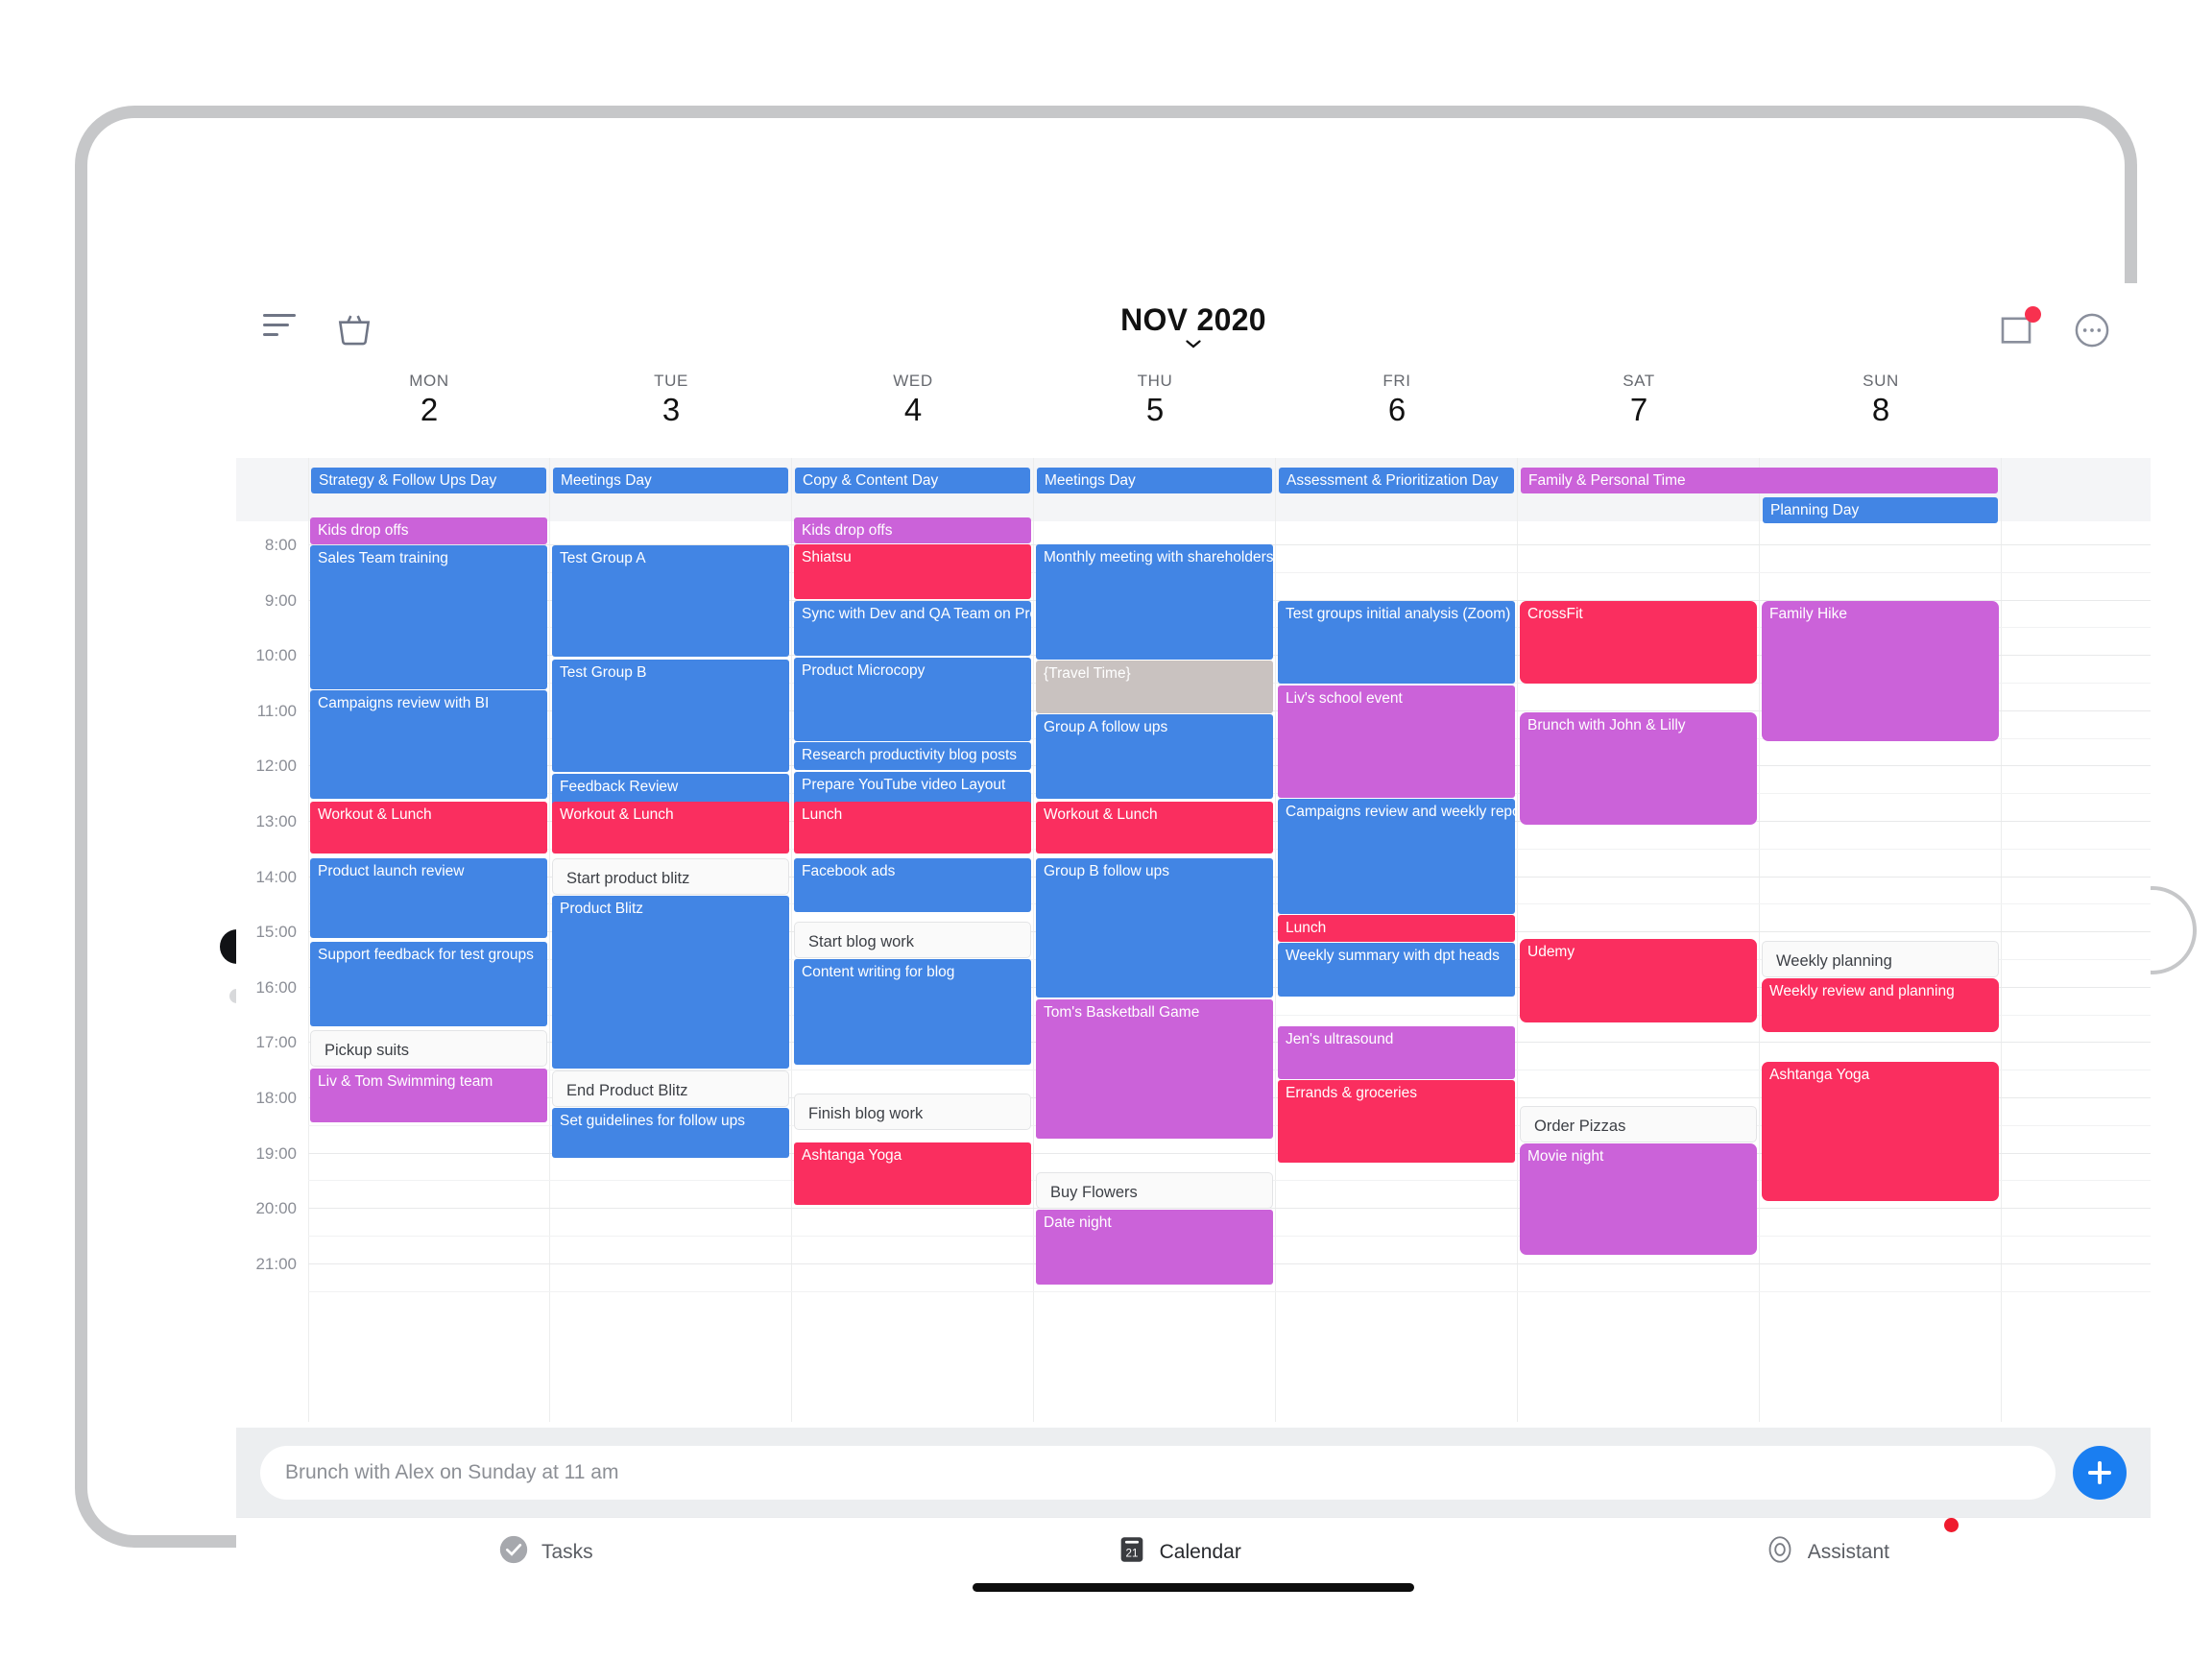 This screenshot has width=2212, height=1659. Describe the element at coordinates (2033, 314) in the screenshot. I see `inbox-notification-badge` at that location.